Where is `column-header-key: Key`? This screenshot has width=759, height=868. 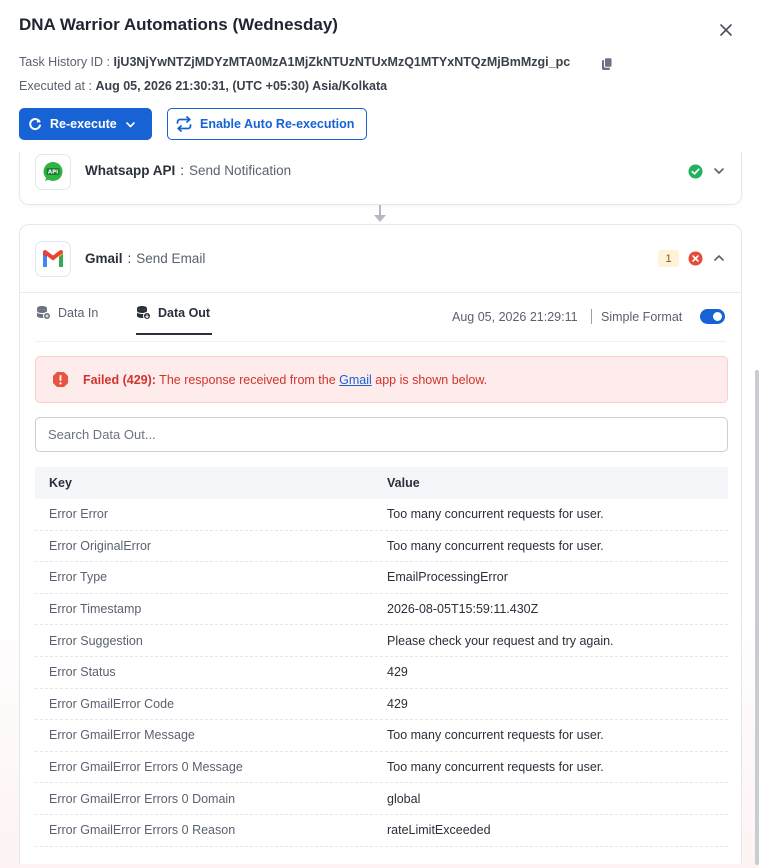
column-header-key: Key is located at coordinates (60, 483).